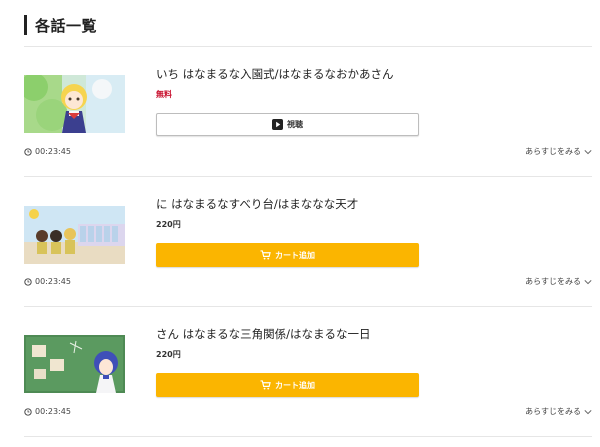 Image resolution: width=600 pixels, height=447 pixels. I want to click on play-icon, so click(277, 124).